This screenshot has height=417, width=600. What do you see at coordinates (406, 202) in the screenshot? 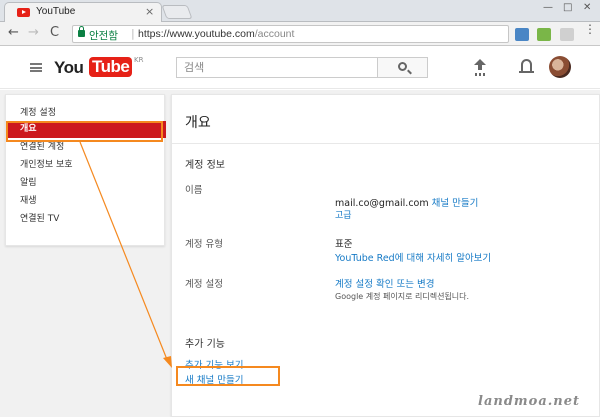
I see `email-row: mail.co@gmail.com 채널 만들기` at bounding box center [406, 202].